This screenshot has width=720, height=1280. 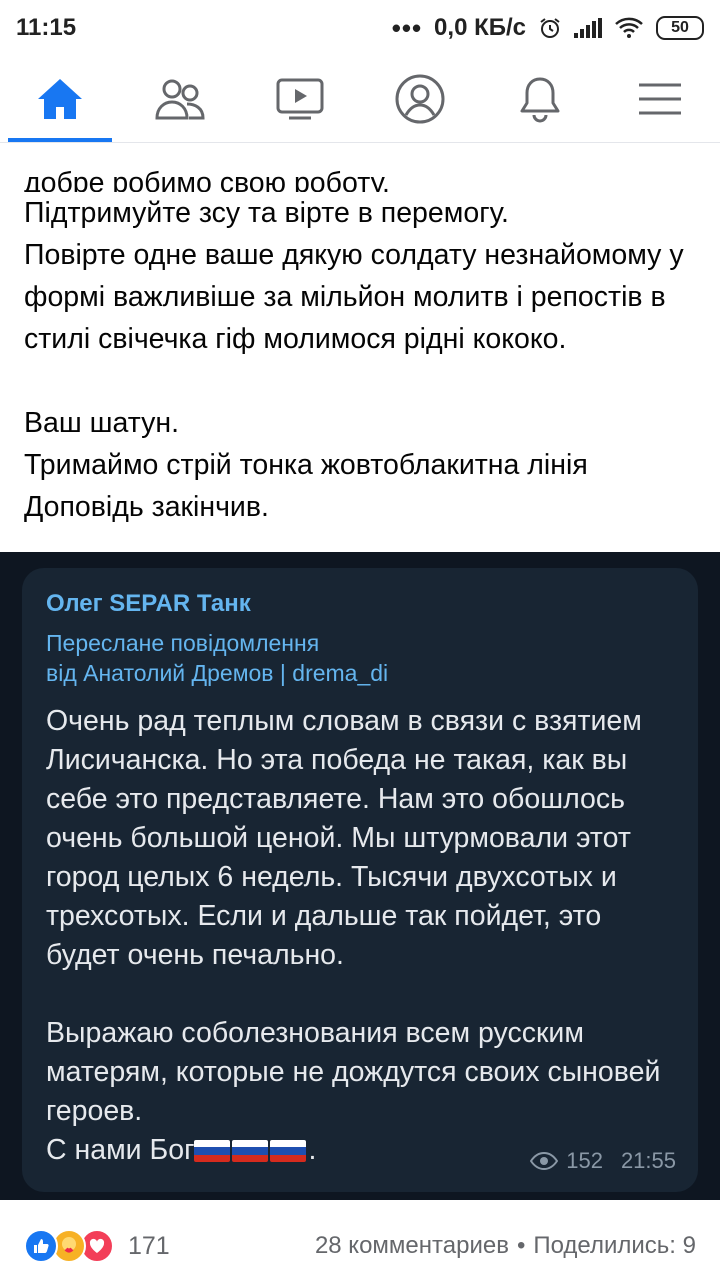 What do you see at coordinates (544, 1161) in the screenshot?
I see `eye-icon` at bounding box center [544, 1161].